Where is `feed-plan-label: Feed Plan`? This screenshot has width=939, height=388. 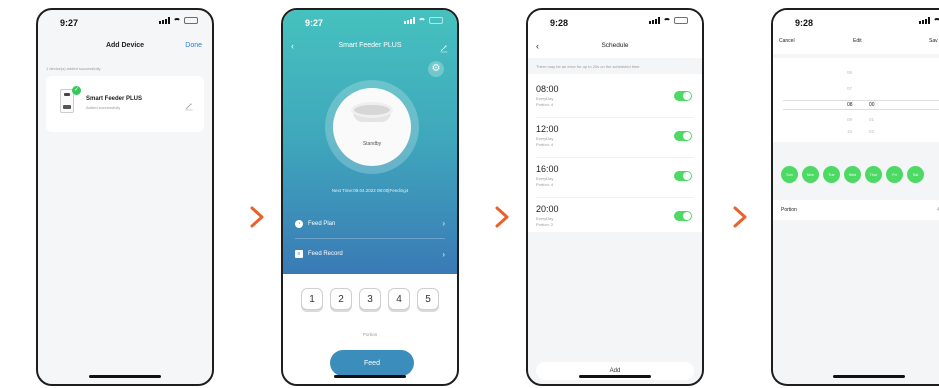
feed-plan-label: Feed Plan is located at coordinates (322, 223).